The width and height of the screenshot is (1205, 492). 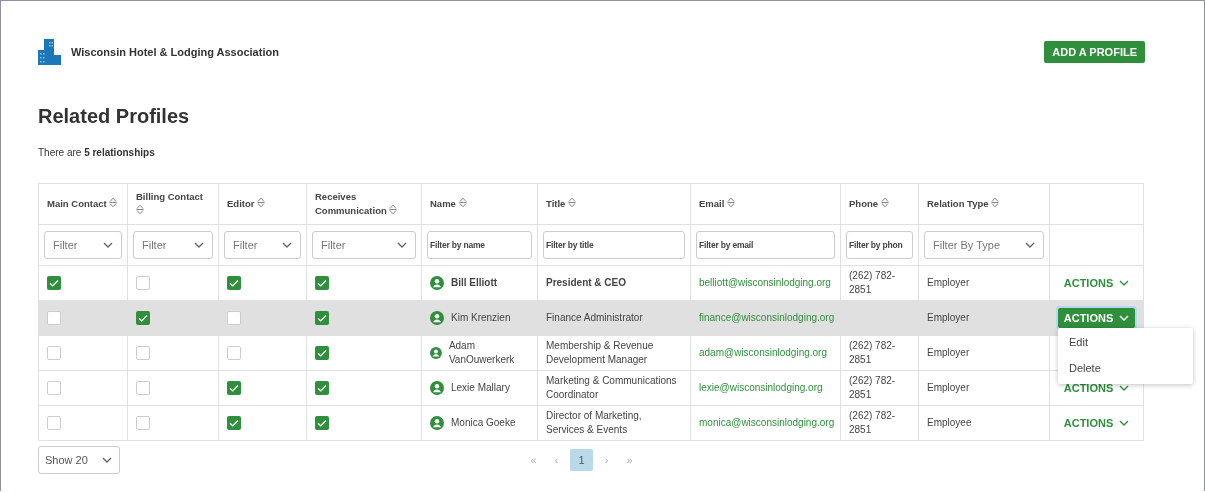 What do you see at coordinates (600, 352) in the screenshot?
I see `job-title: Membership & Revenue Development Manager` at bounding box center [600, 352].